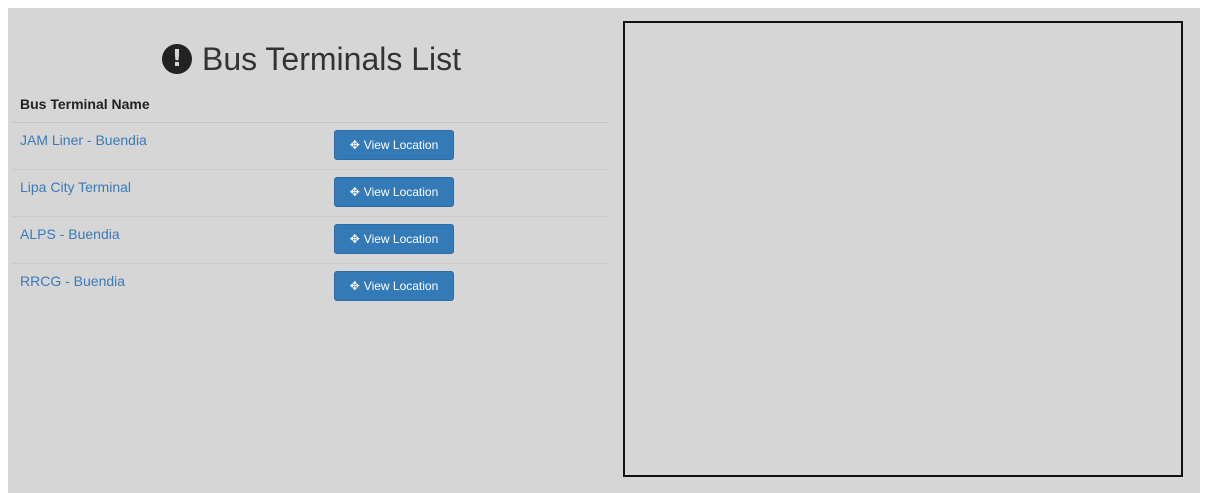  What do you see at coordinates (75, 187) in the screenshot?
I see `terminal-link: Lipa City Terminal` at bounding box center [75, 187].